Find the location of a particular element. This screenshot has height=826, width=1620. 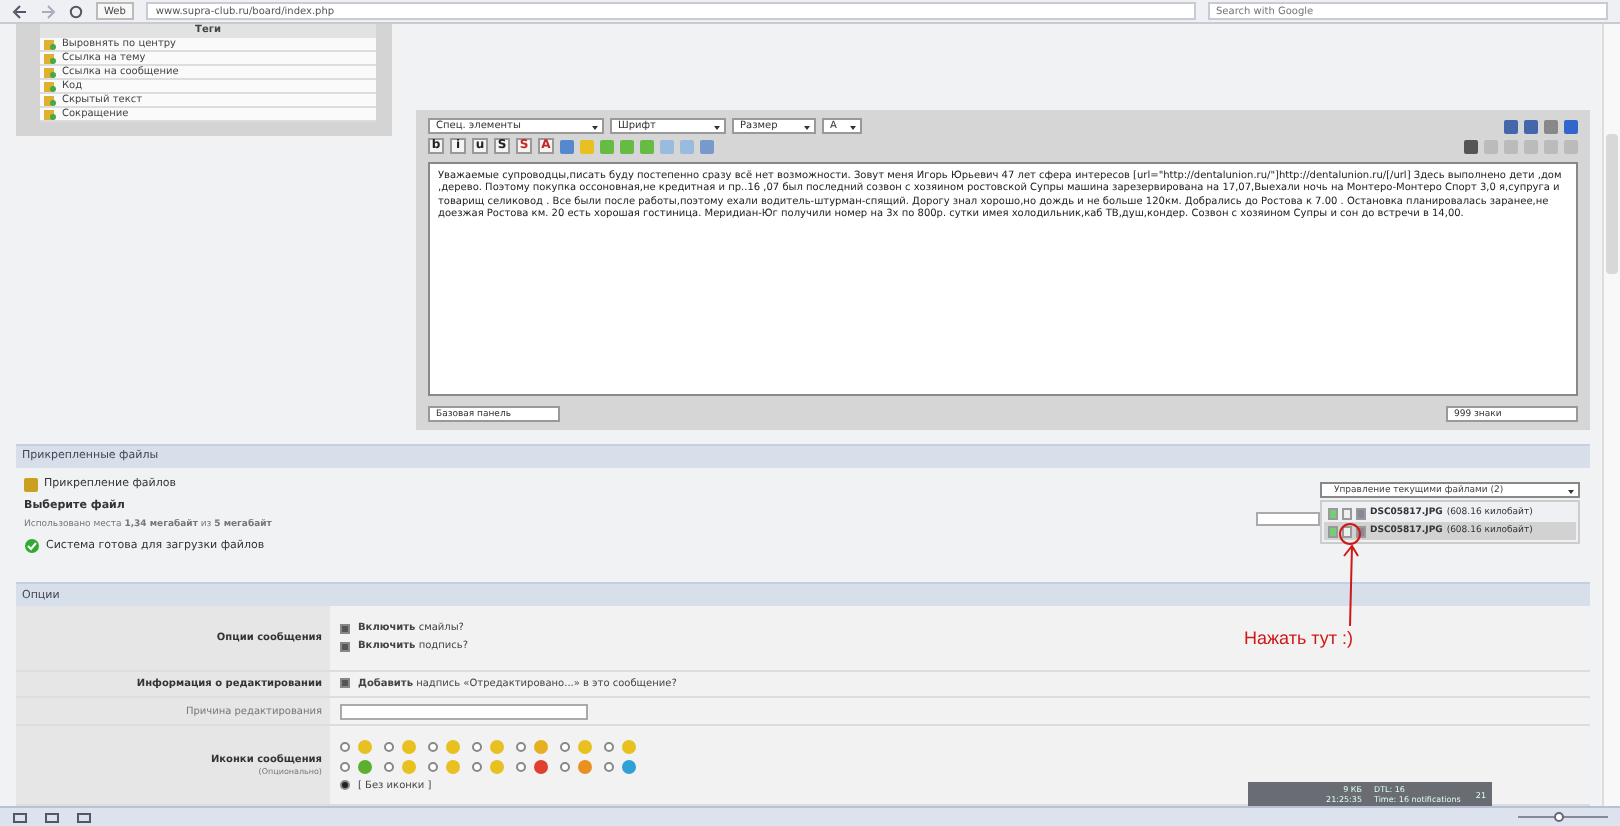

file-input is located at coordinates (1288, 519).